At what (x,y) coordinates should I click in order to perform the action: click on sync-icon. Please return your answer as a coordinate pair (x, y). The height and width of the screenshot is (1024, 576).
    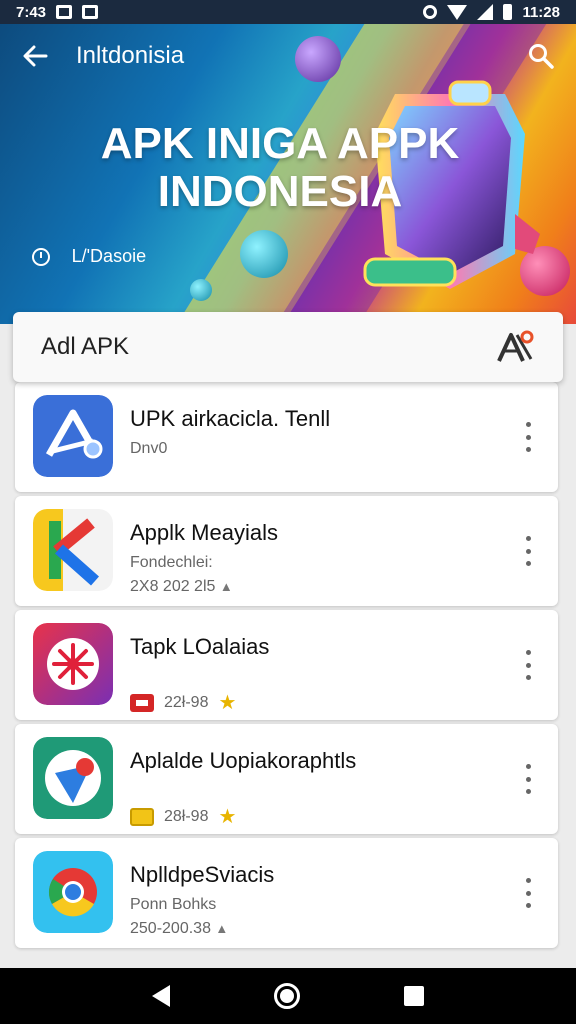
    Looking at the image, I should click on (430, 12).